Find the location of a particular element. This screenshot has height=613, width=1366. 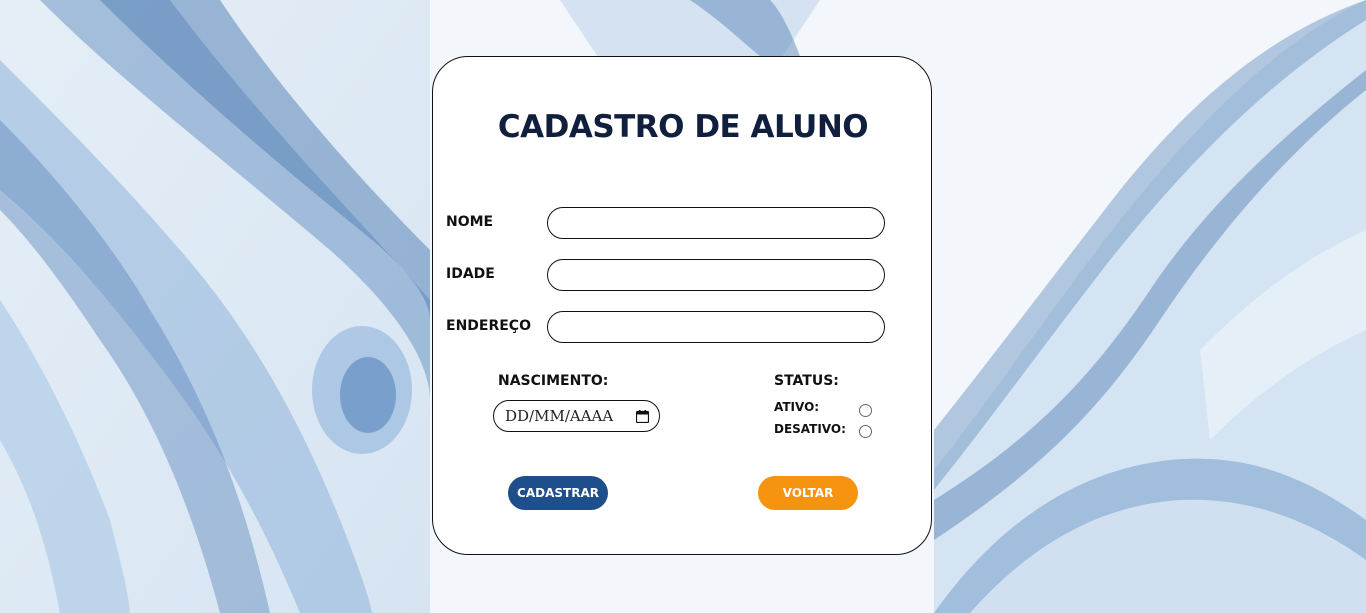

status-label: STATUS: is located at coordinates (806, 381).